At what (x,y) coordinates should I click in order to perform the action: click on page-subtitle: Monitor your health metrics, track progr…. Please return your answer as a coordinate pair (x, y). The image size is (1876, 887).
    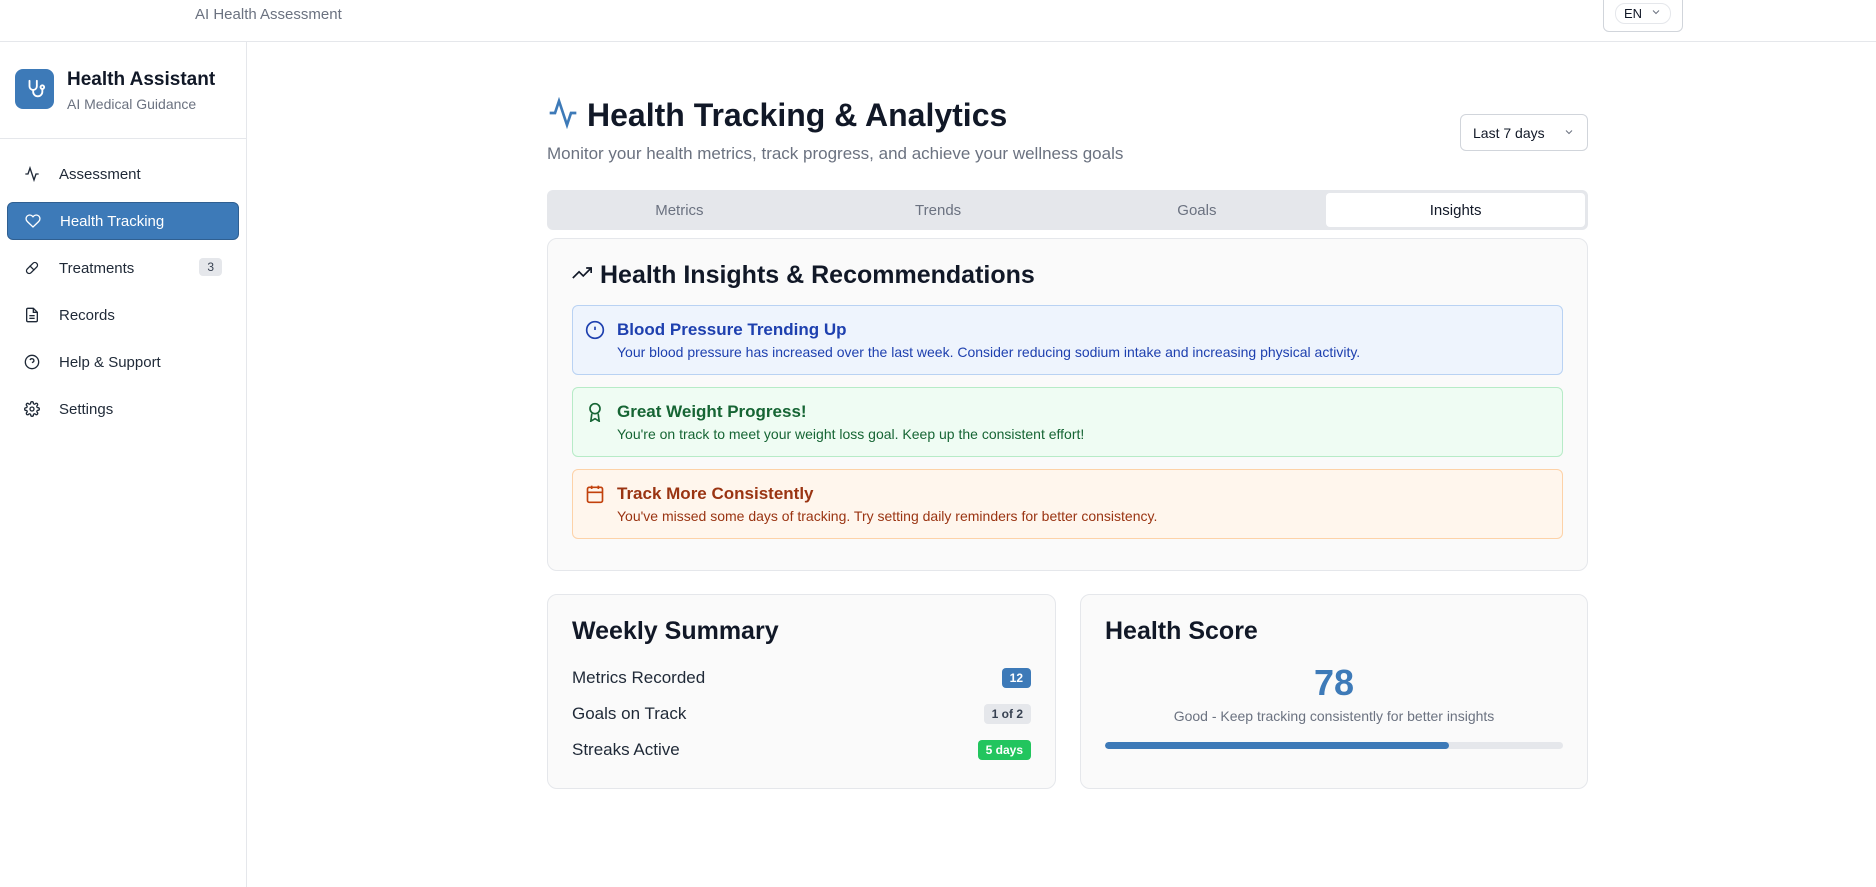
    Looking at the image, I should click on (835, 153).